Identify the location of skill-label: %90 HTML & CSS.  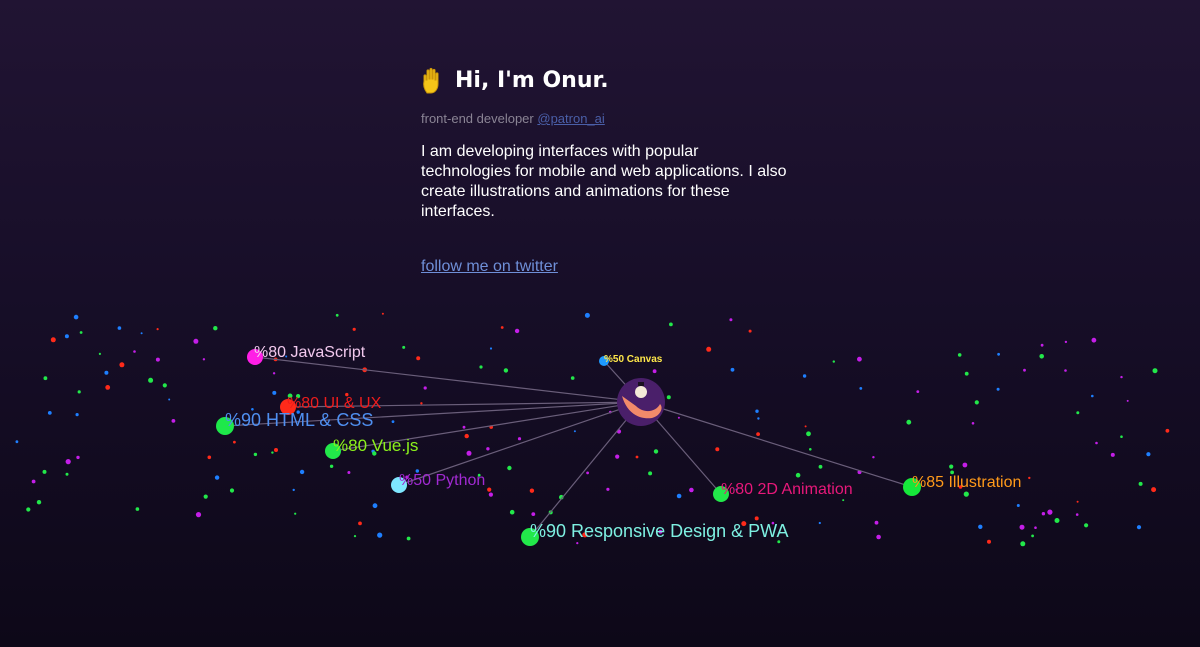
(299, 420).